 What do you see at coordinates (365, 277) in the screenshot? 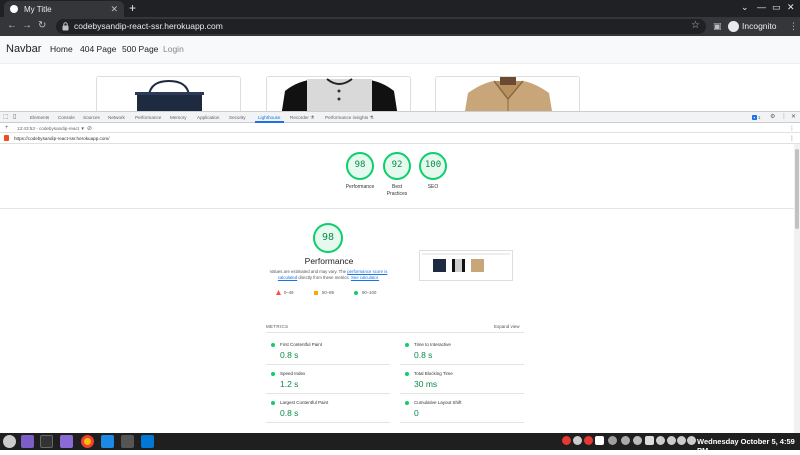
I see `see-calculator-link: See calculator.` at bounding box center [365, 277].